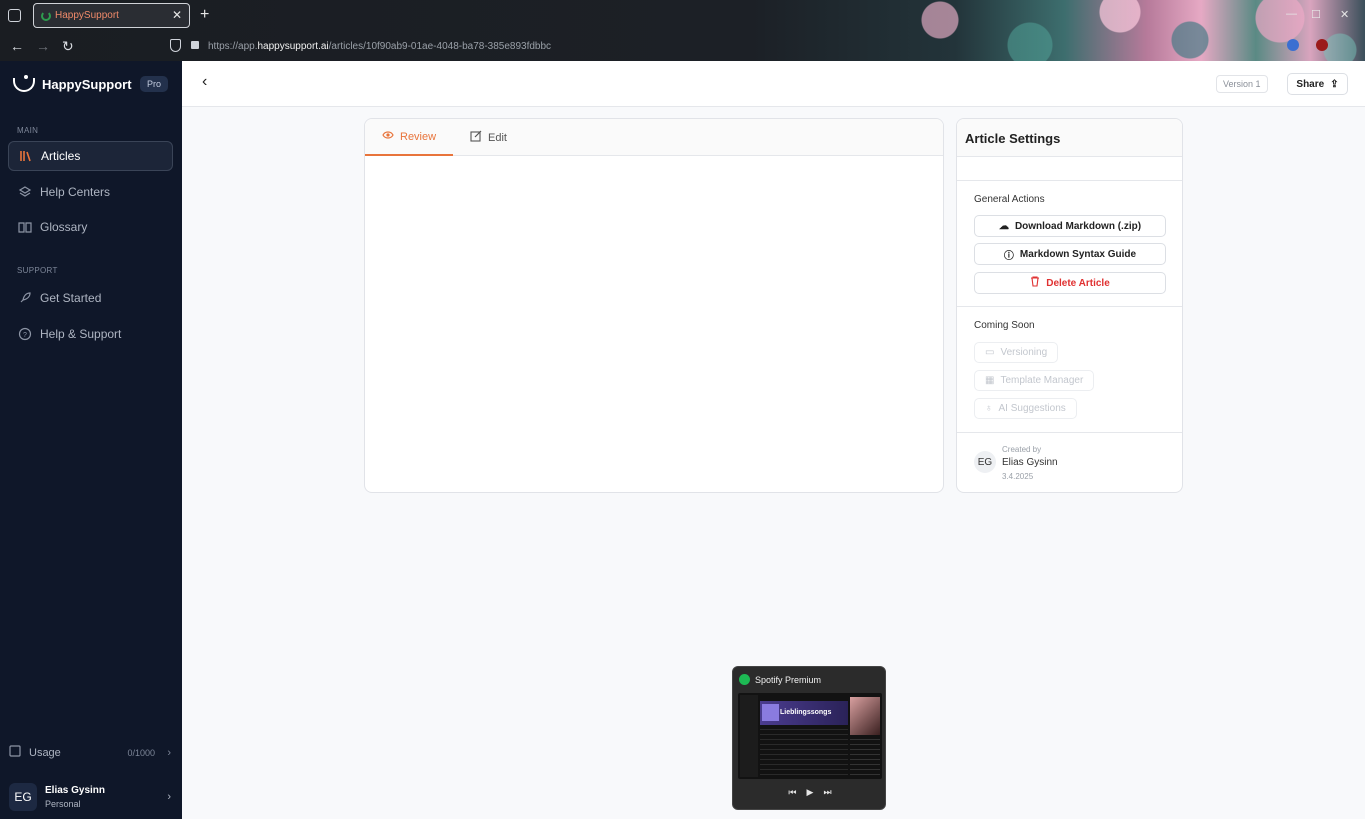 This screenshot has height=819, width=1365. Describe the element at coordinates (1008, 256) in the screenshot. I see `help-circle-icon: ⓘ` at that location.